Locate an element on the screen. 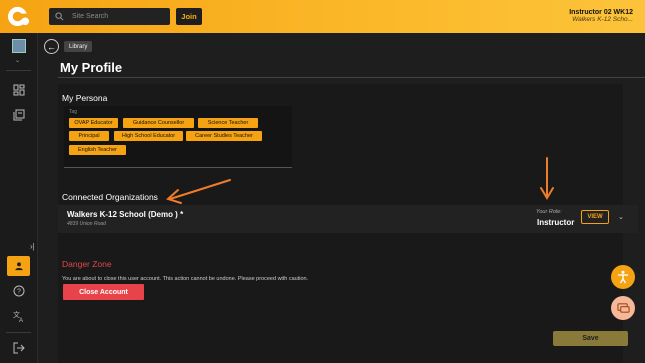  view-button: VIEW is located at coordinates (595, 217).